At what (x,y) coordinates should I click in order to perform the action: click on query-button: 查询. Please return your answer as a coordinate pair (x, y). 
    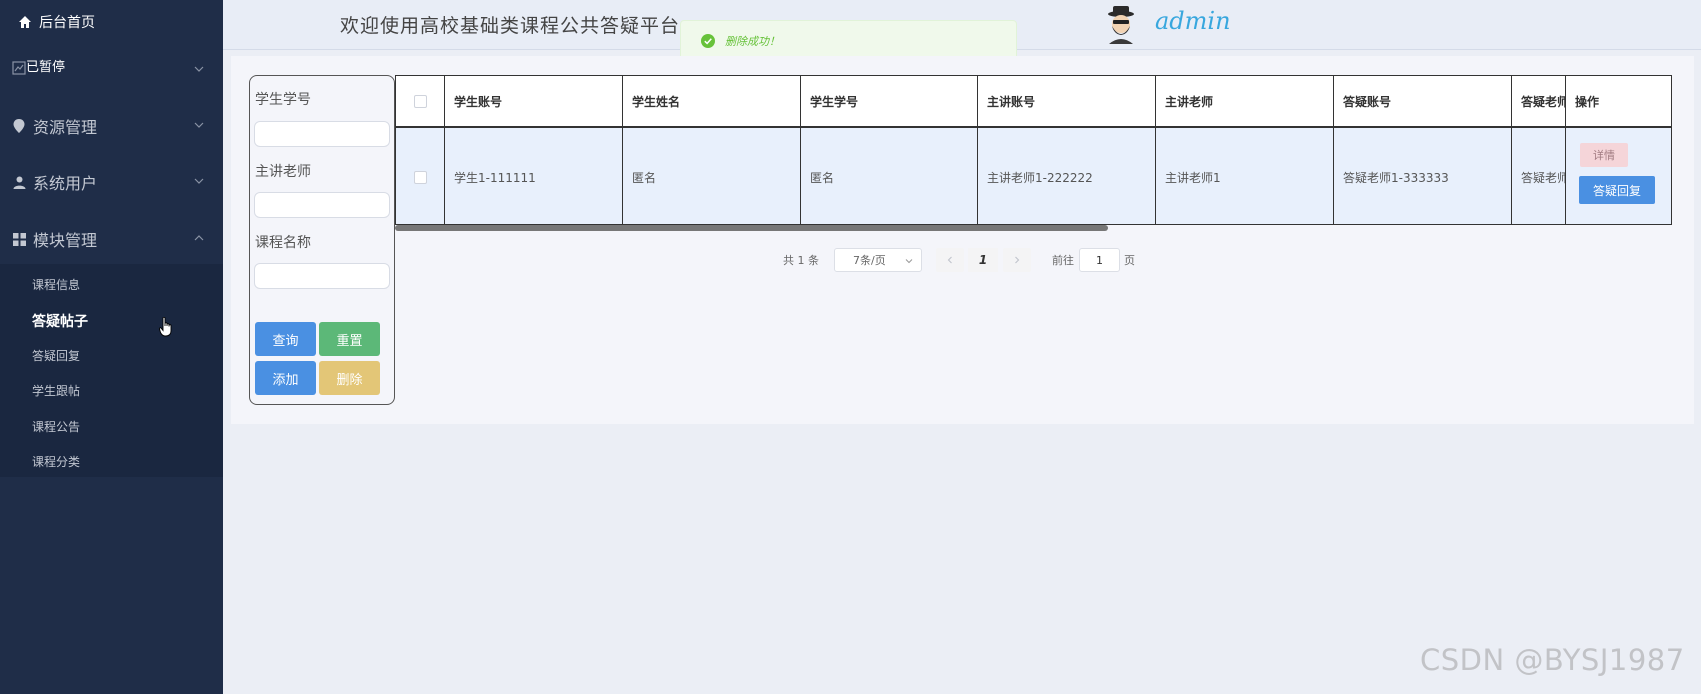
    Looking at the image, I should click on (285, 339).